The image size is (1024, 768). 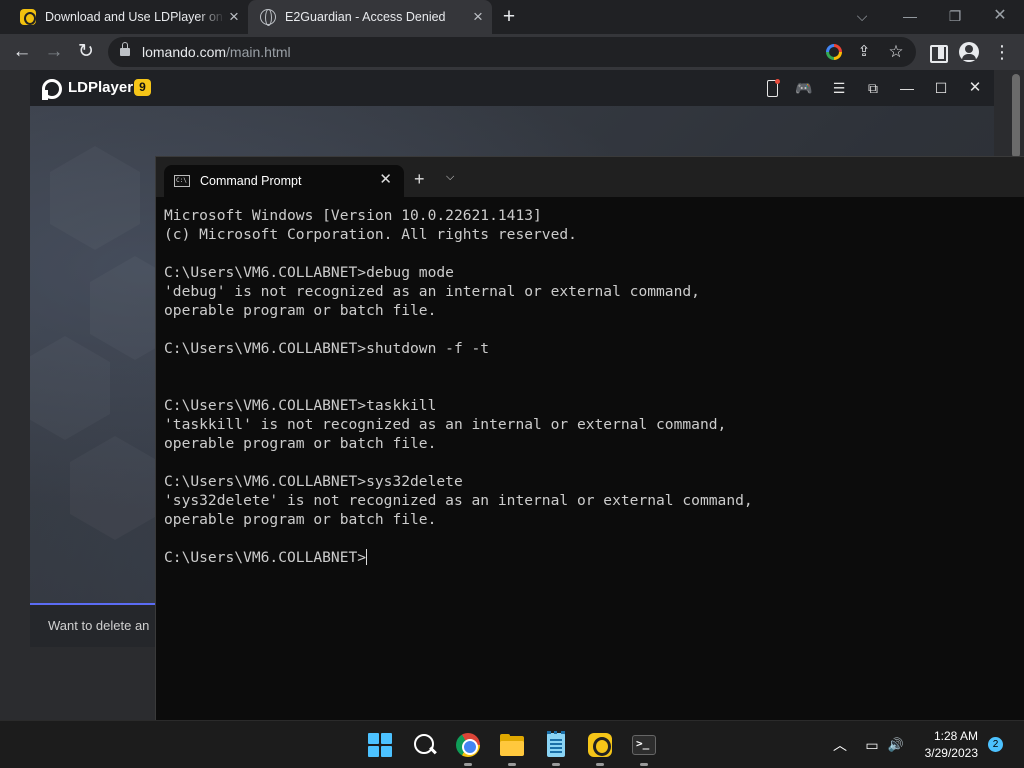 I want to click on file-explorer-icon, so click(x=512, y=747).